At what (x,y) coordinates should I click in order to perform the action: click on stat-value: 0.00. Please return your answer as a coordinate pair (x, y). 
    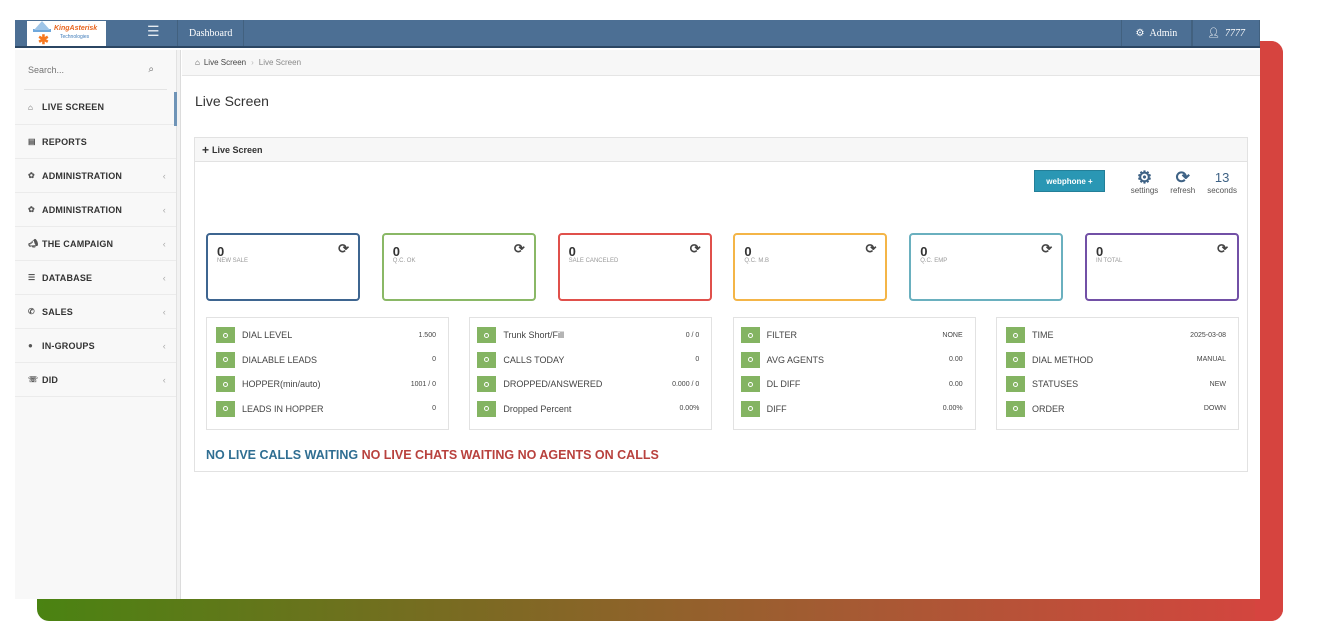
    Looking at the image, I should click on (956, 384).